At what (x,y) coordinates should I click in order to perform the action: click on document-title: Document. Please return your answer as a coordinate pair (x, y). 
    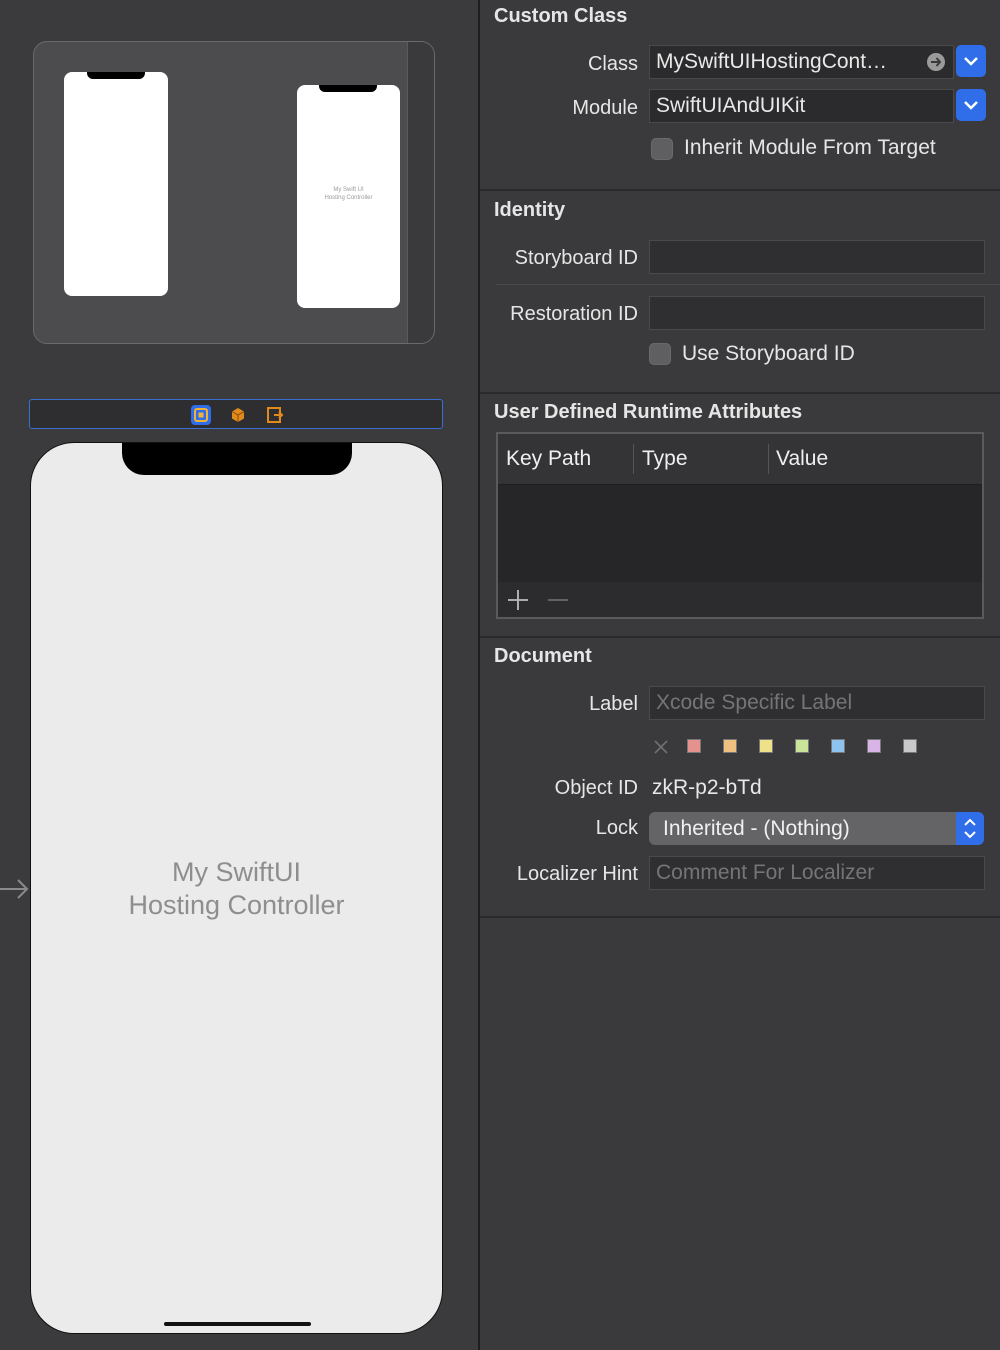
    Looking at the image, I should click on (543, 656).